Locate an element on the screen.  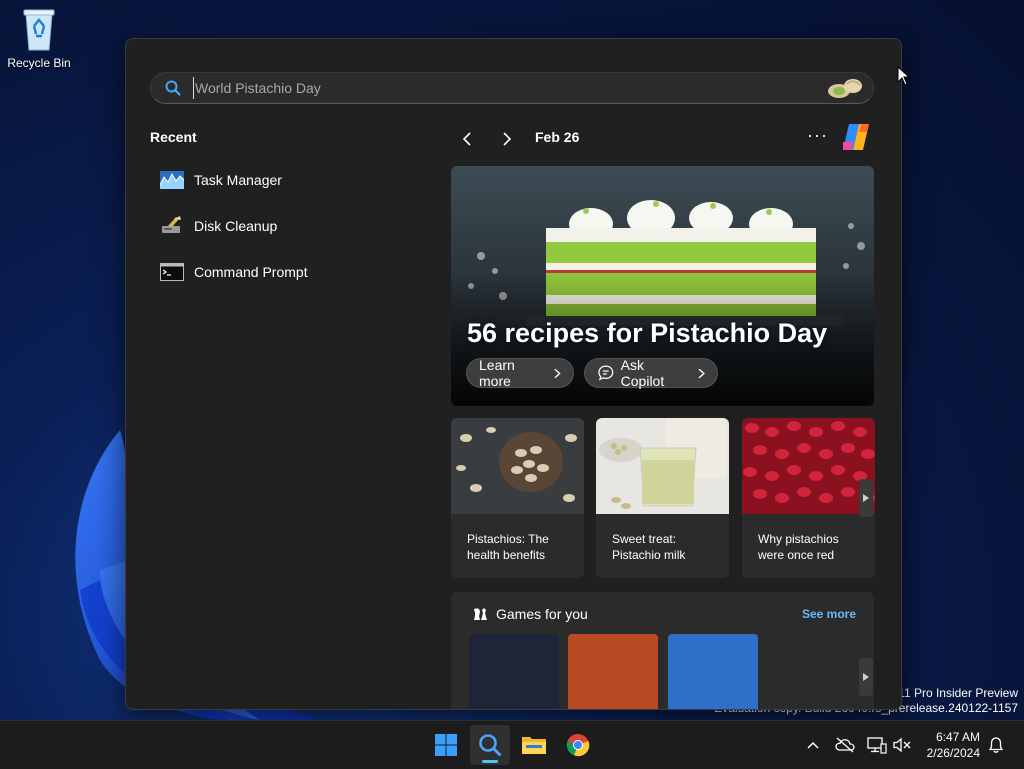
see-more-link: See more is located at coordinates (829, 614).